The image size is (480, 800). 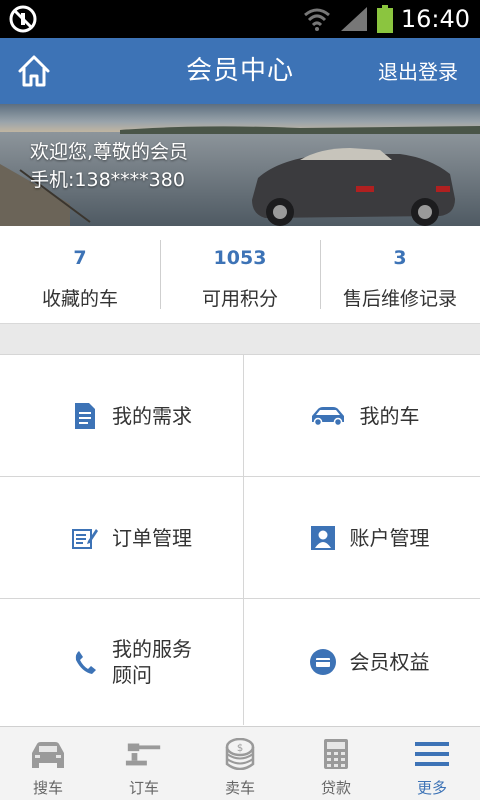 I want to click on tab-order-car: 订车, so click(x=144, y=763).